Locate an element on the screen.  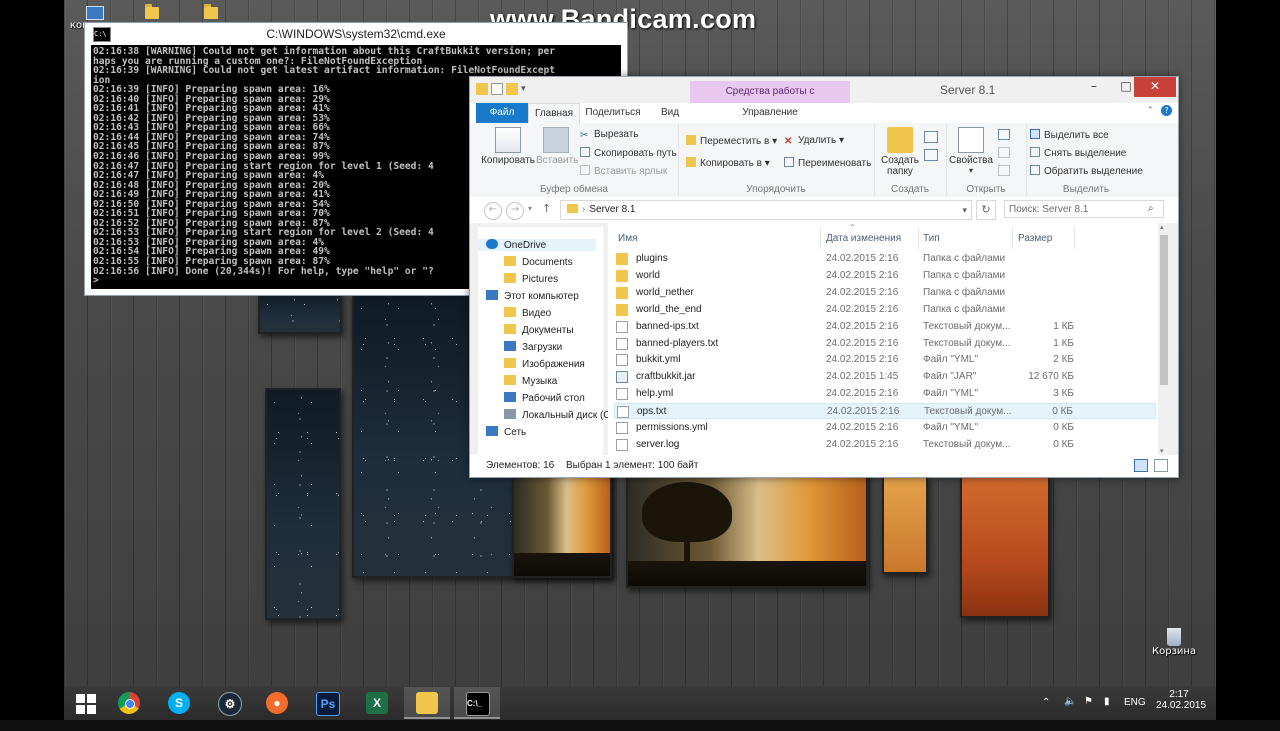
taskbar-file-explorer is located at coordinates (427, 703).